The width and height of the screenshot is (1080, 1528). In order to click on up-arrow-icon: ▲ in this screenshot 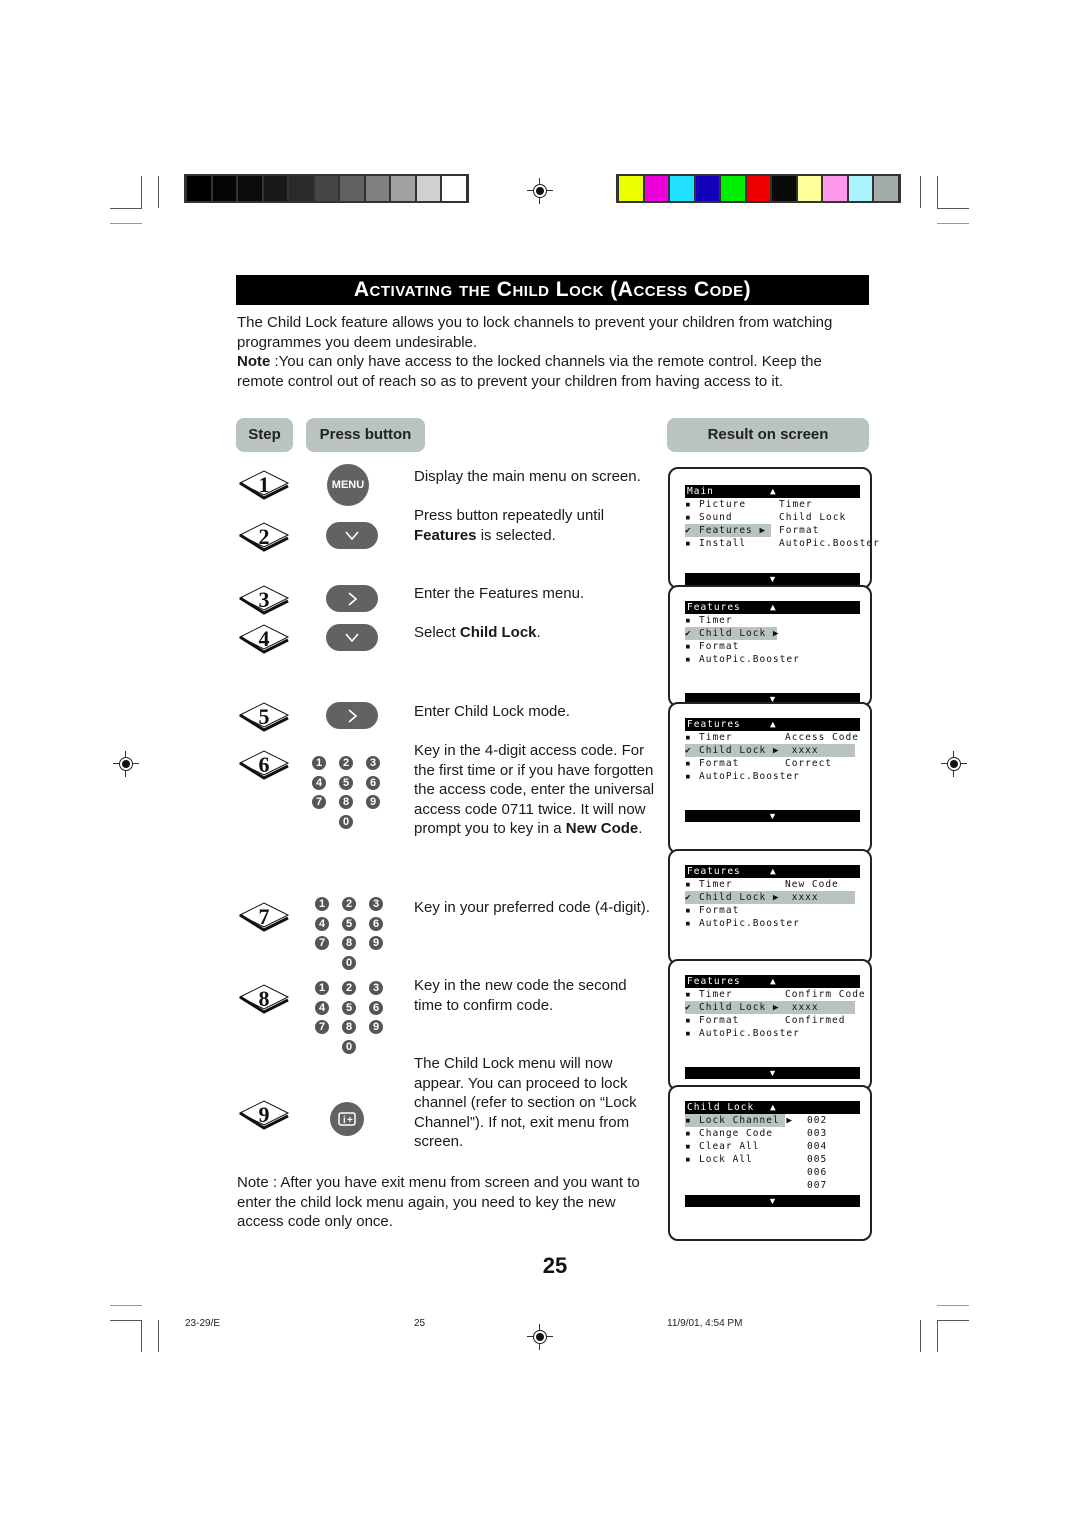, I will do `click(773, 871)`.